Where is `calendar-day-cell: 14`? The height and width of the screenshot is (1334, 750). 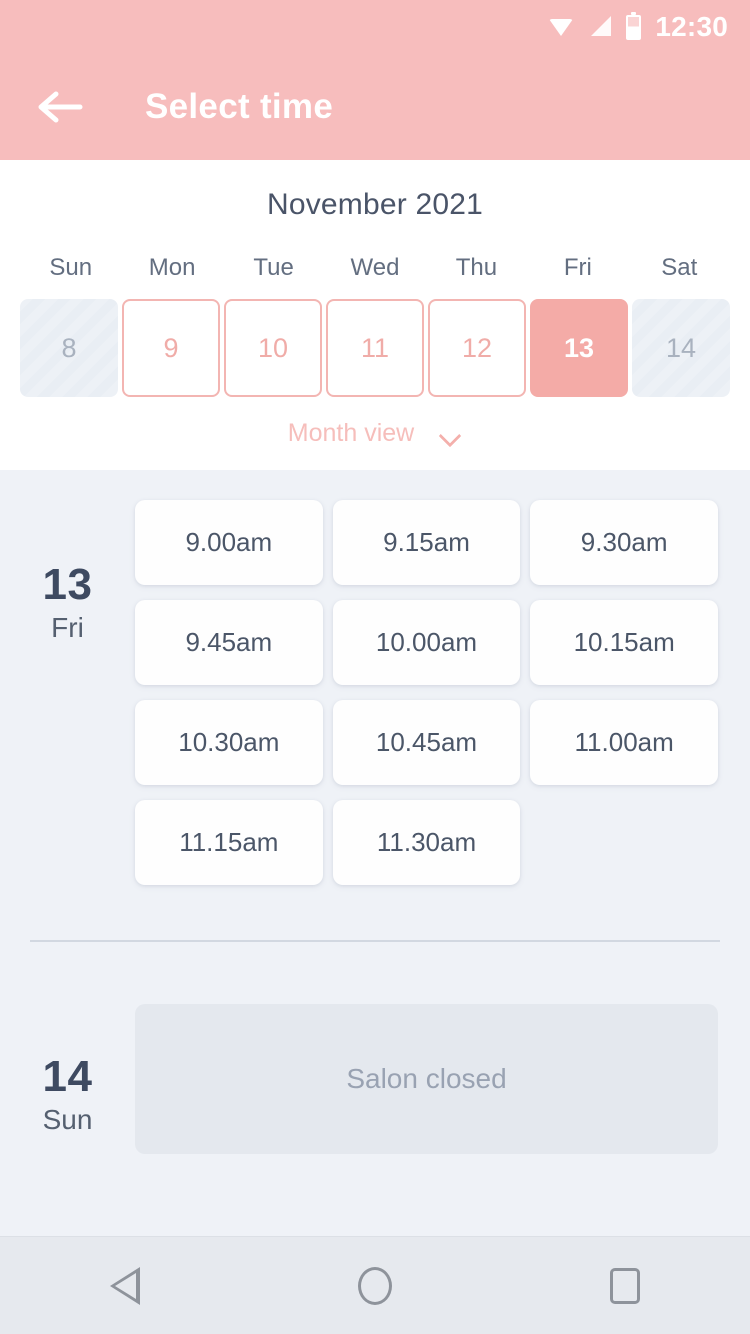
calendar-day-cell: 14 is located at coordinates (681, 348).